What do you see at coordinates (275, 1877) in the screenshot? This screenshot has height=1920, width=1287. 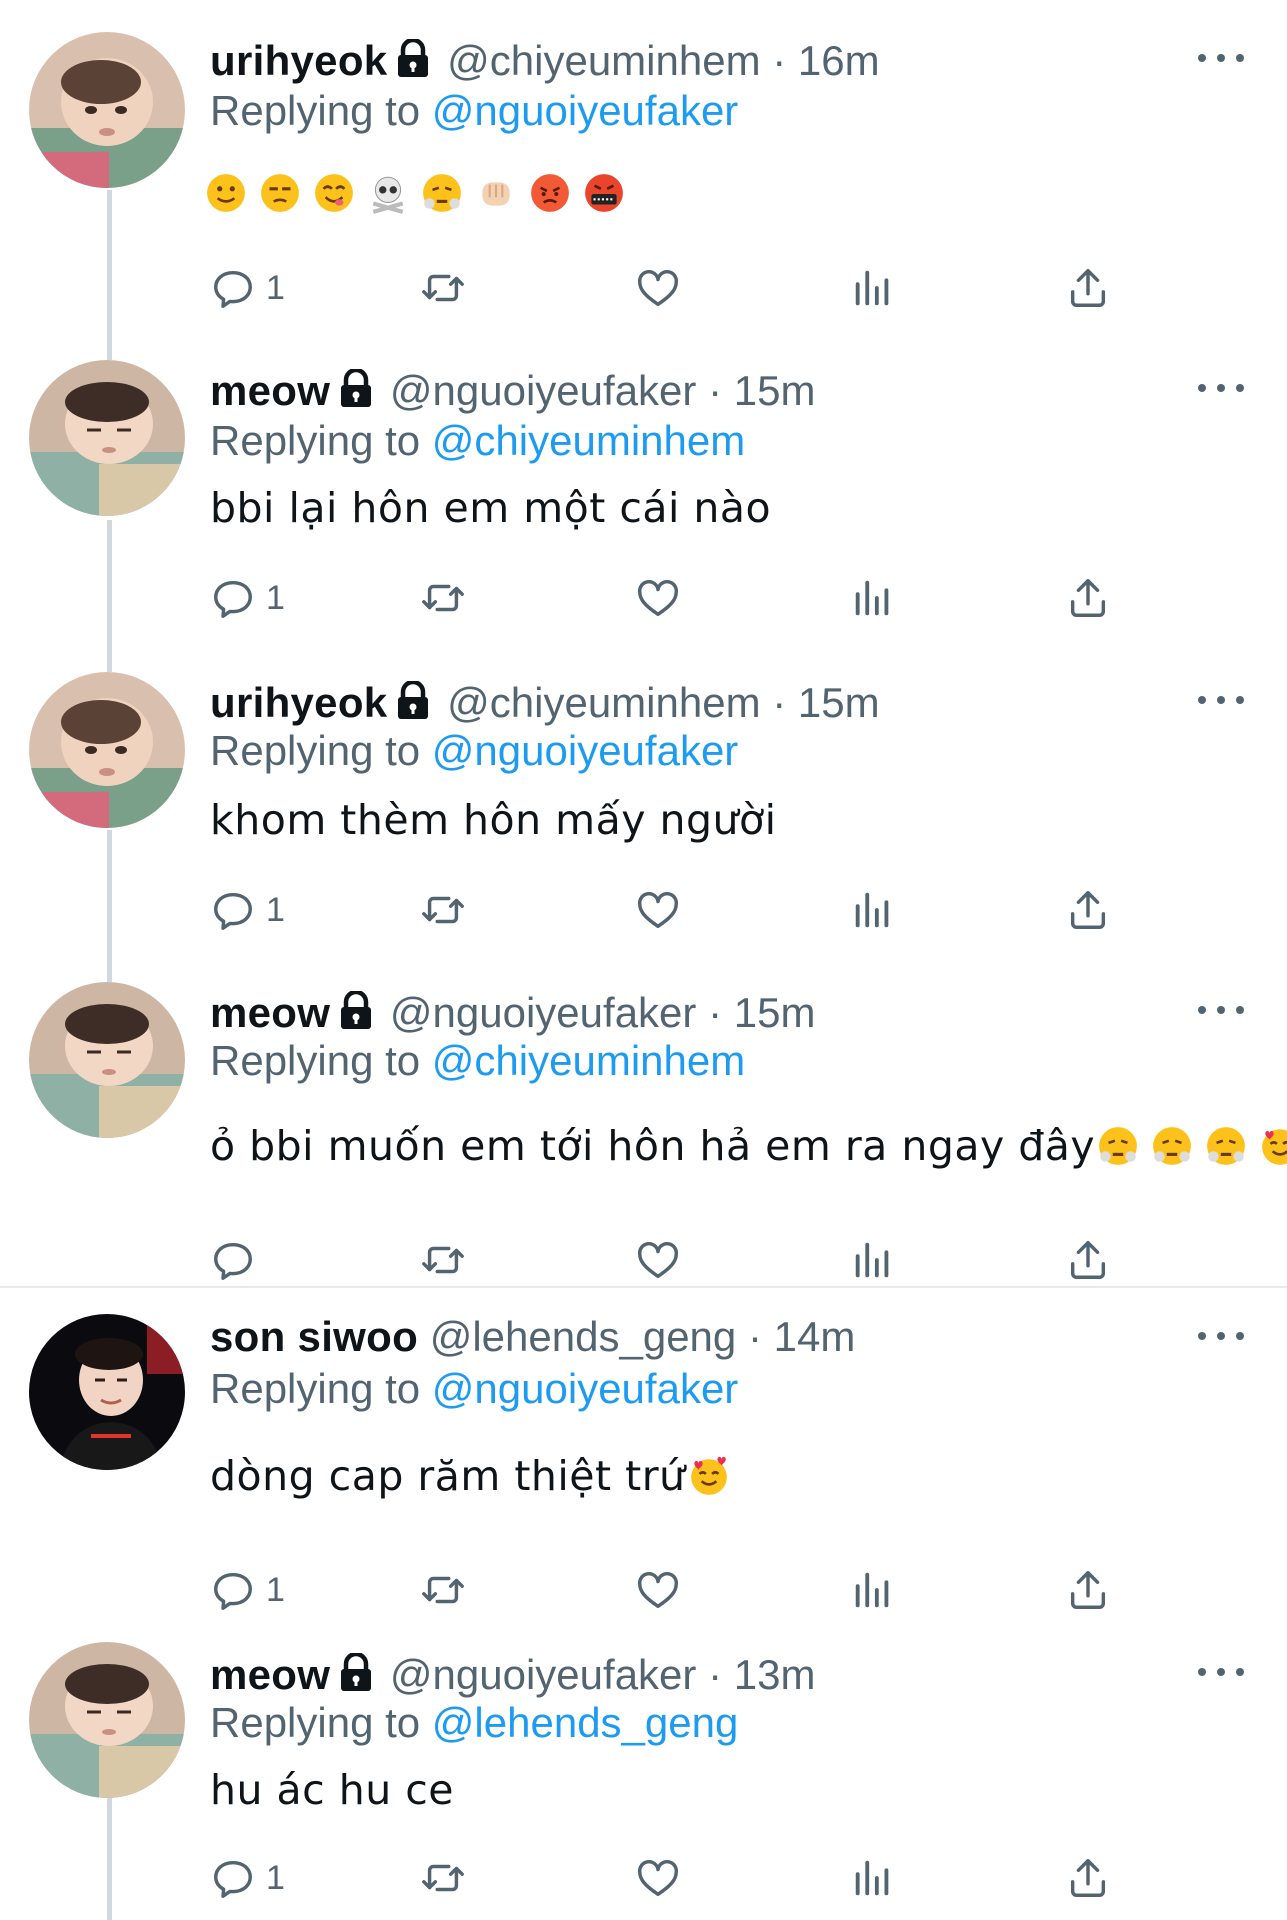 I see `reply-count: 1` at bounding box center [275, 1877].